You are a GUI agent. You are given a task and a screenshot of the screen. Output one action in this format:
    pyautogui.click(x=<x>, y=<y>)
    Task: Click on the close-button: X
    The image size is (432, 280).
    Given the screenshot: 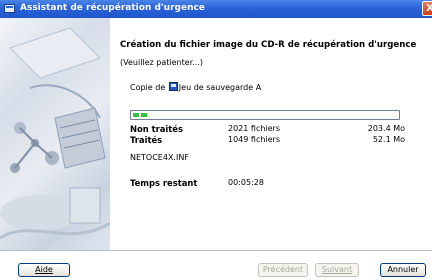 What is the action you would take?
    pyautogui.click(x=427, y=8)
    